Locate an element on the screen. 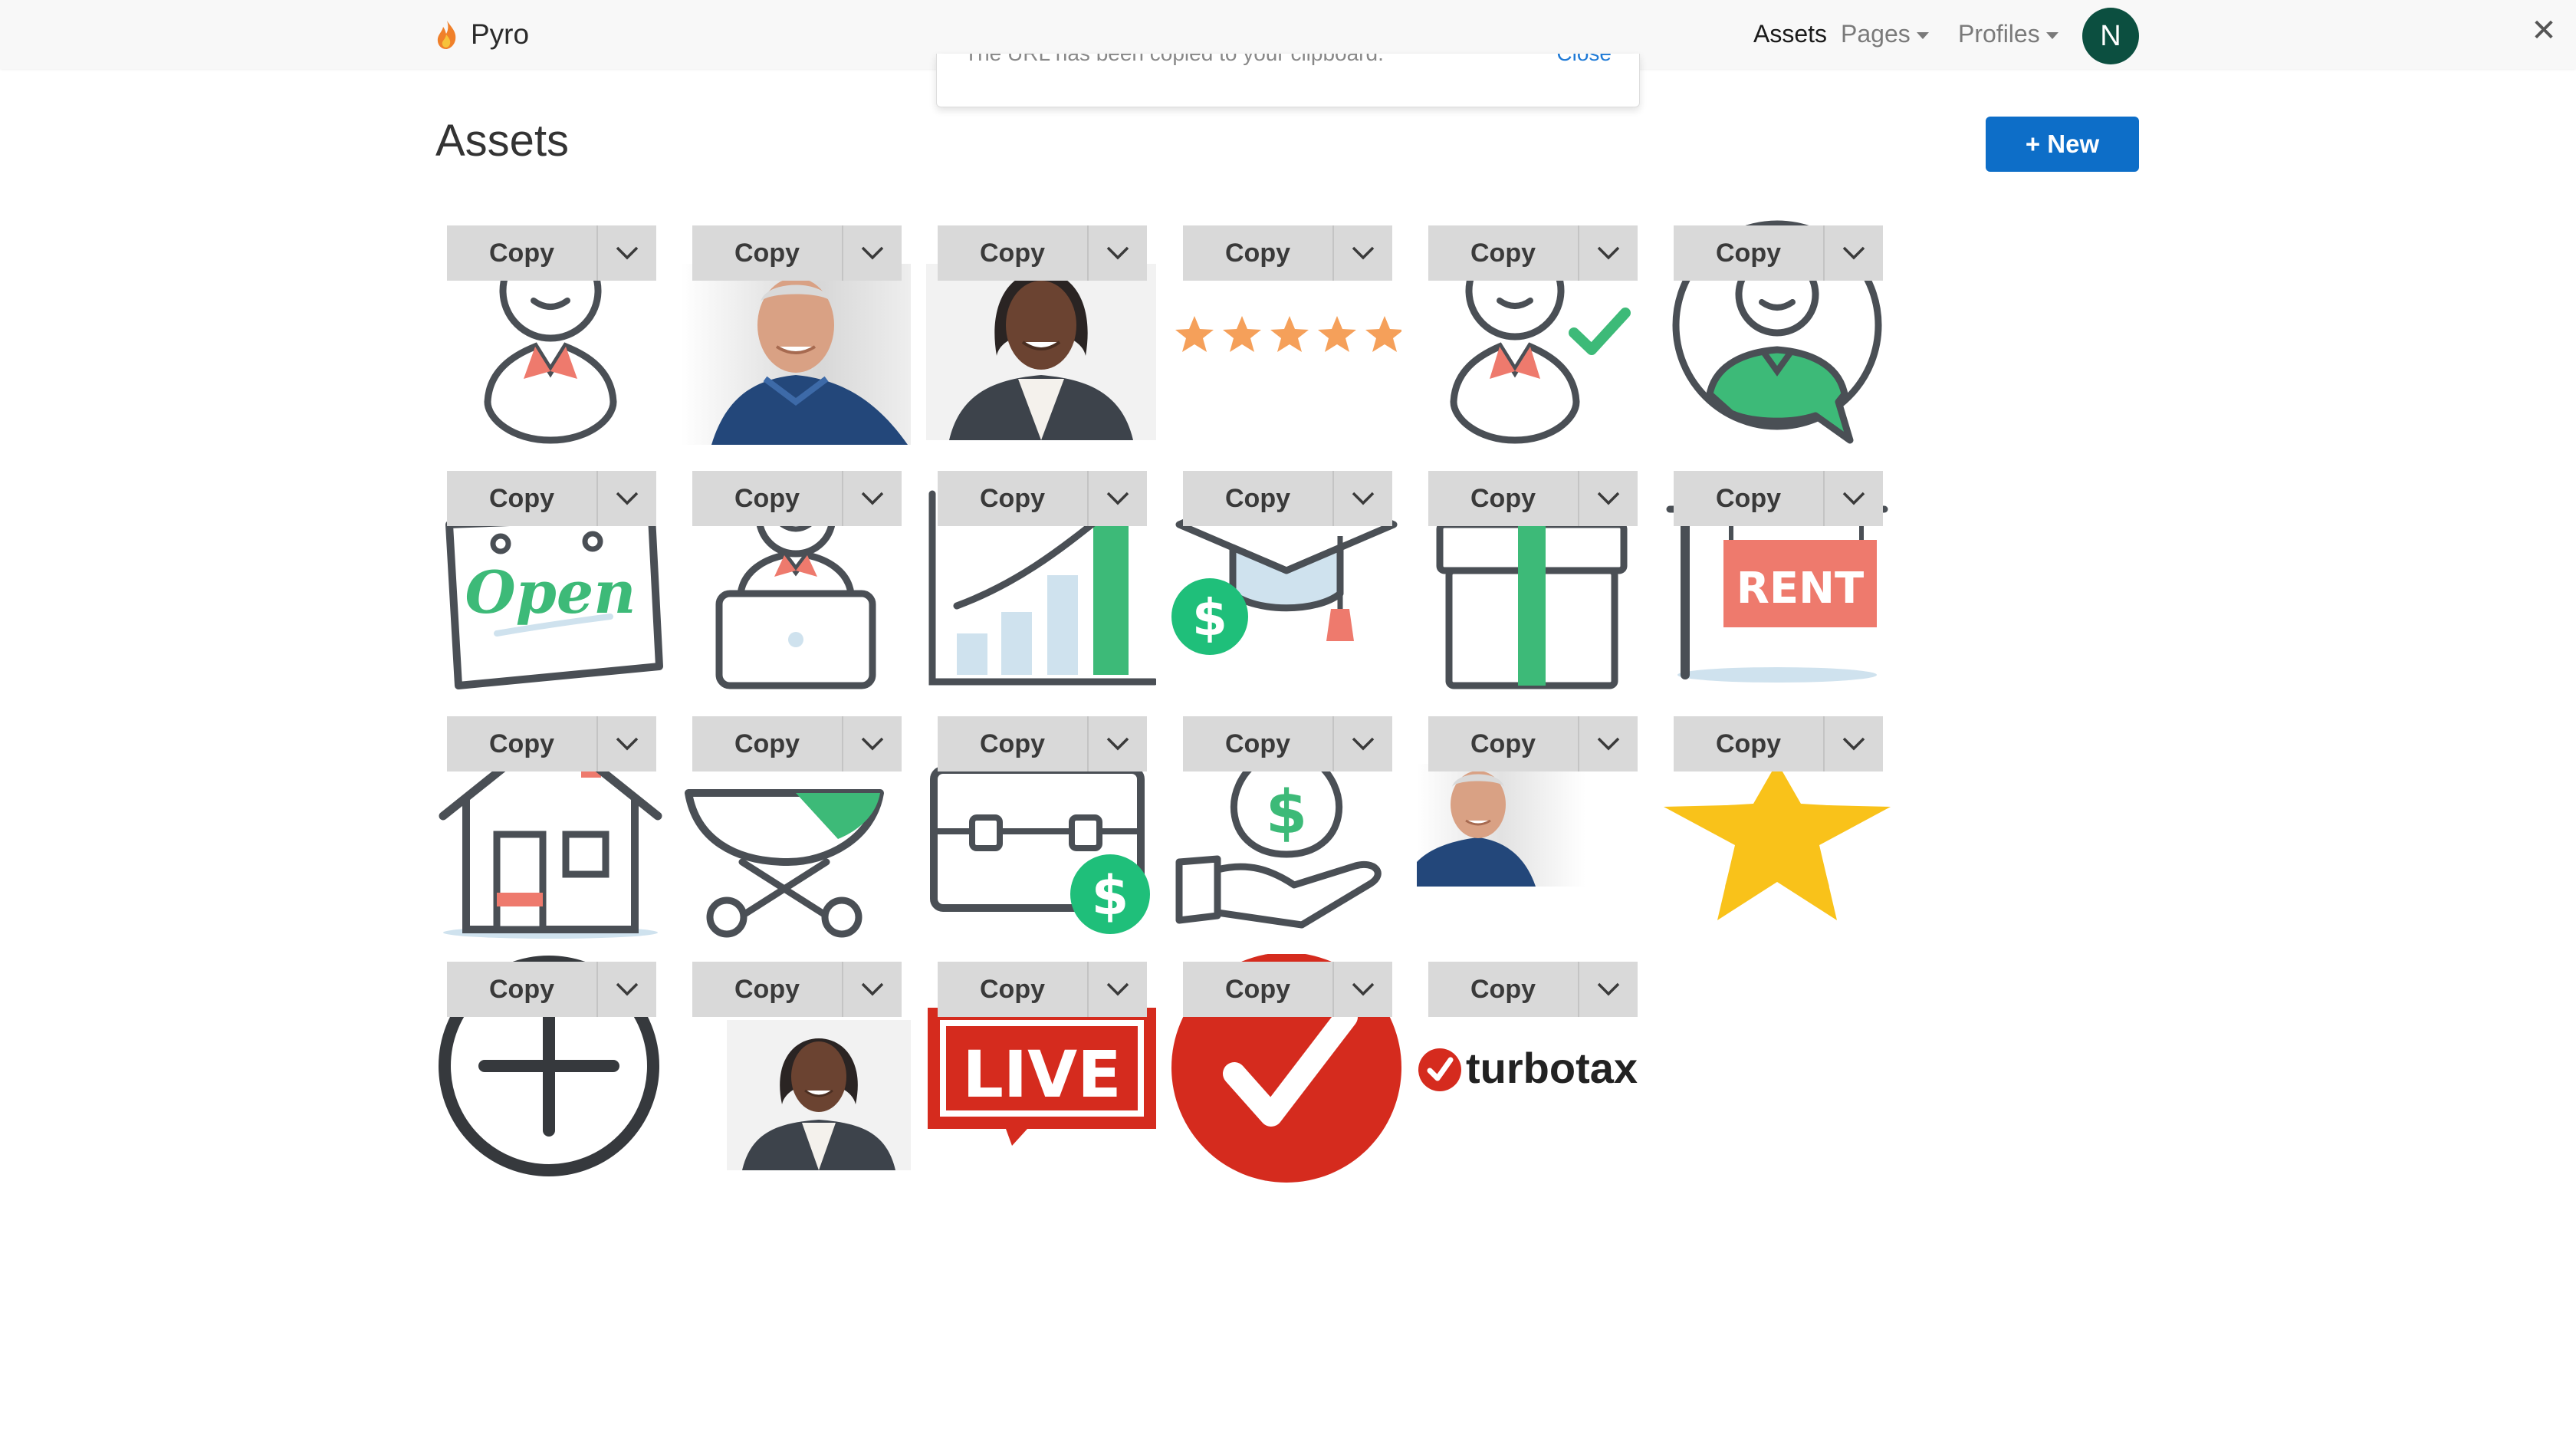 The height and width of the screenshot is (1441, 2576). nav-dropdown-pages: Pages is located at coordinates (1885, 34).